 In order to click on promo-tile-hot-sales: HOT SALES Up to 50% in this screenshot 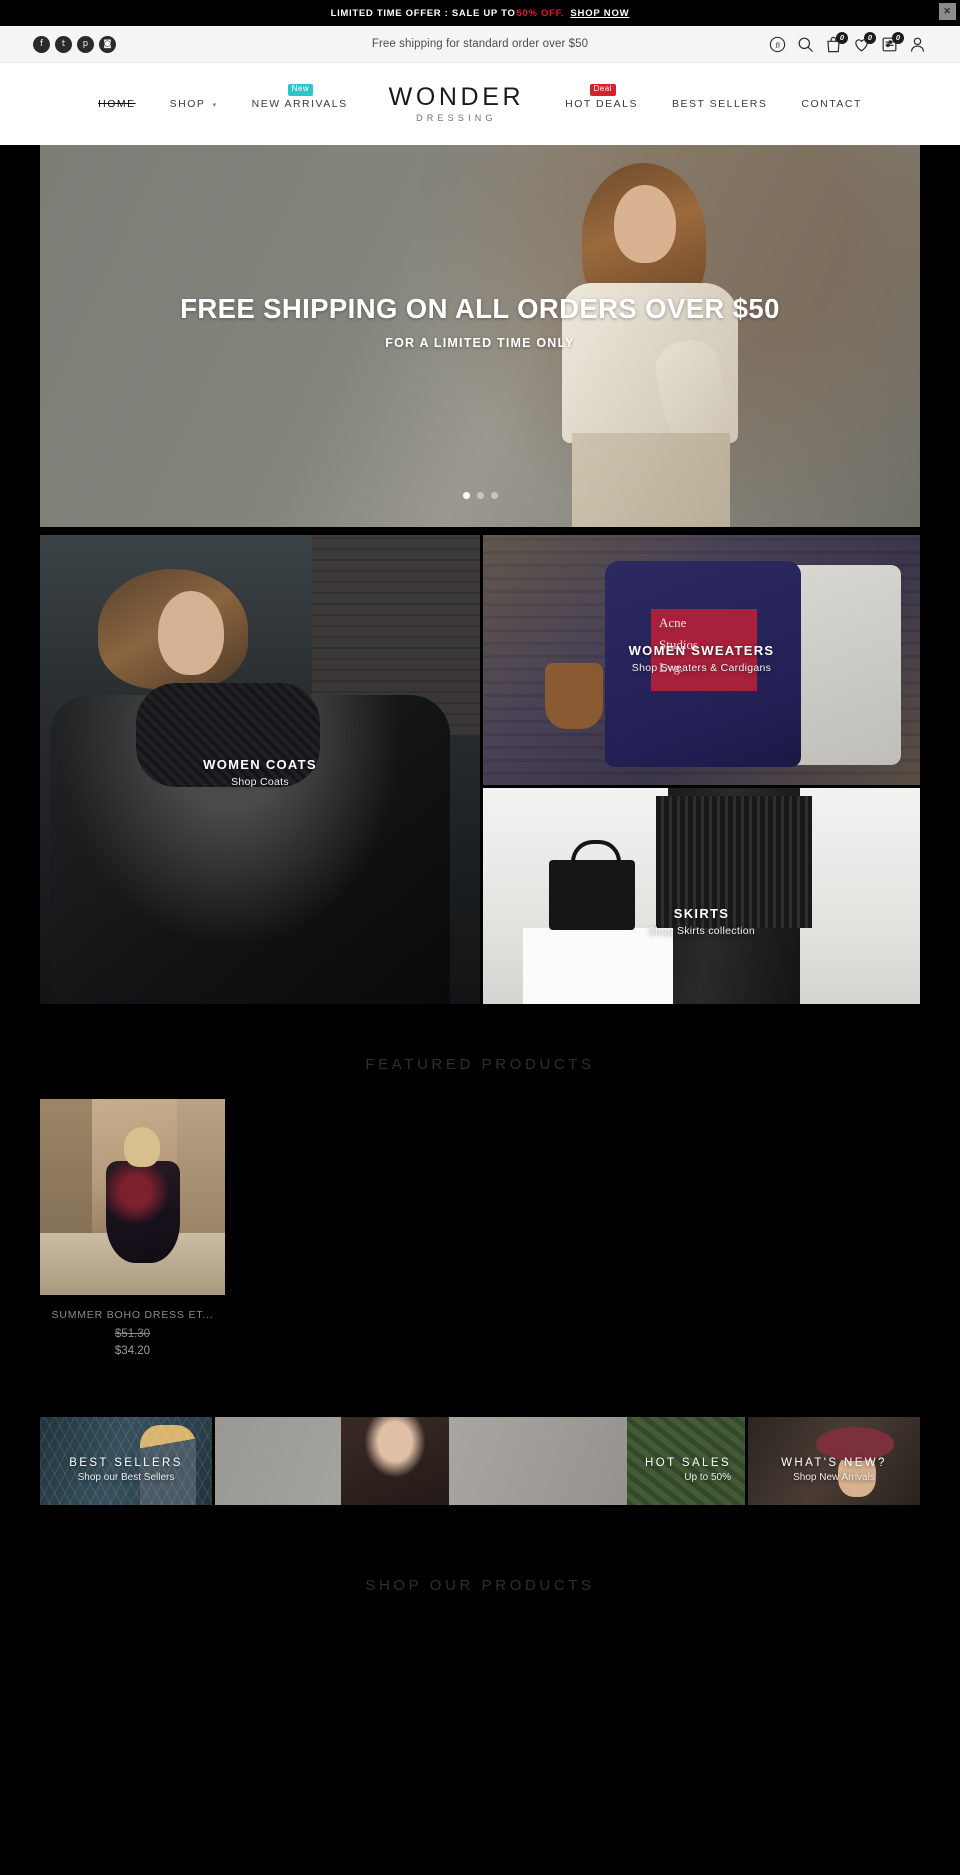, I will do `click(480, 1461)`.